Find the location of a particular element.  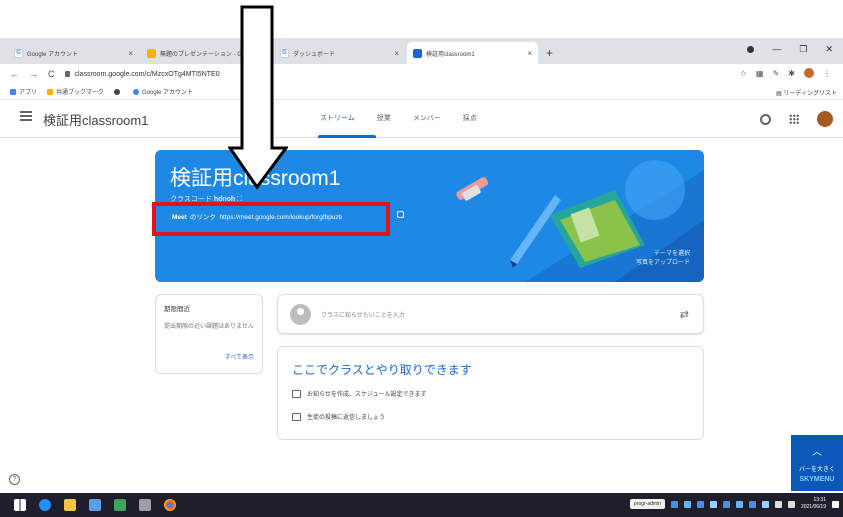

bookmark-globe is located at coordinates (118, 91).